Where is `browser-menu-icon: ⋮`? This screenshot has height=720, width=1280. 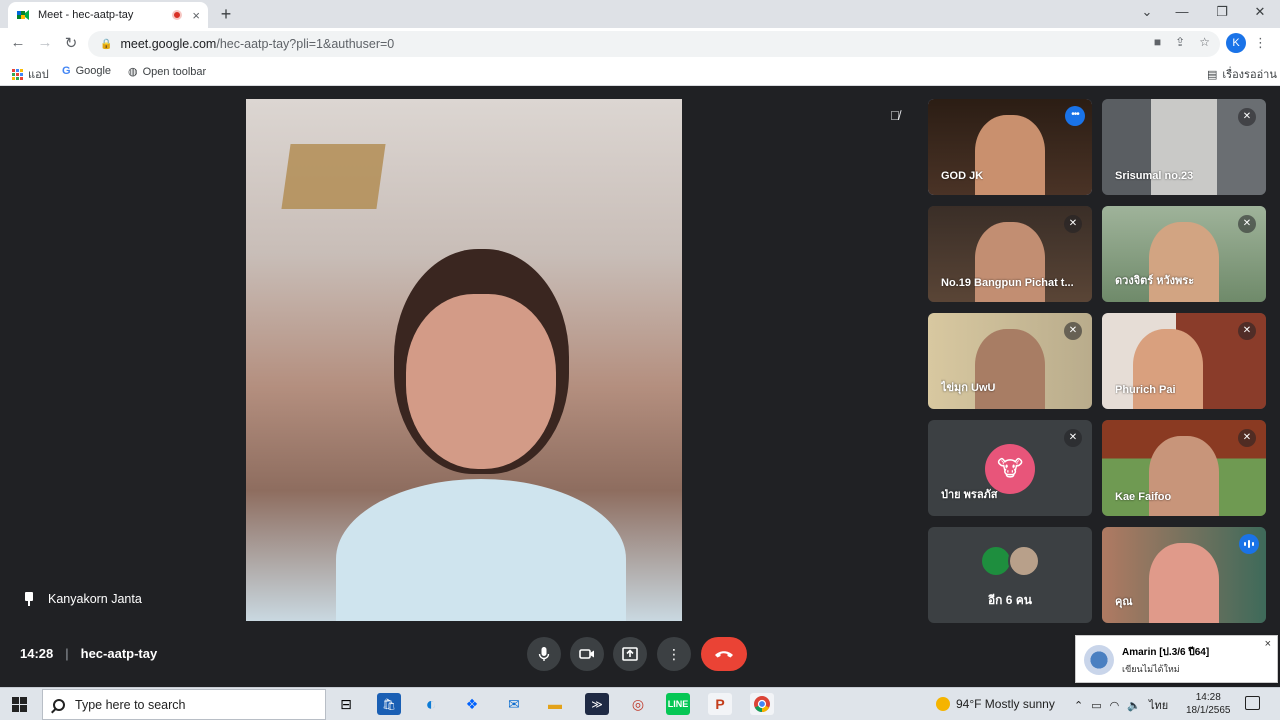
browser-menu-icon: ⋮ is located at coordinates (1260, 43).